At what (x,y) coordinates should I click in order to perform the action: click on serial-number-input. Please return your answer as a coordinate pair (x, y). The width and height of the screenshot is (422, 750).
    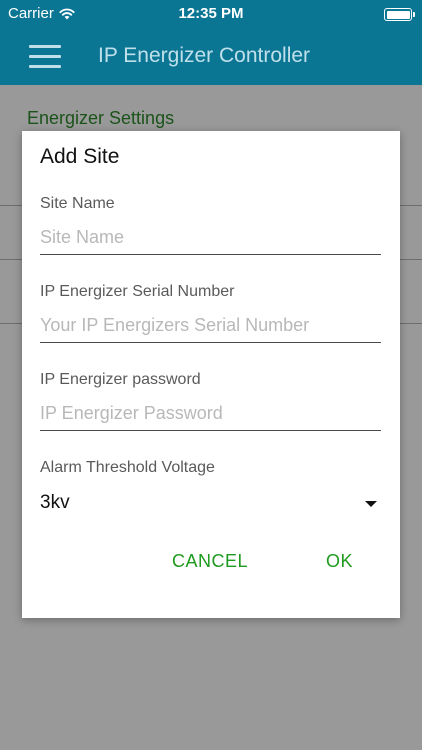
    Looking at the image, I should click on (210, 326).